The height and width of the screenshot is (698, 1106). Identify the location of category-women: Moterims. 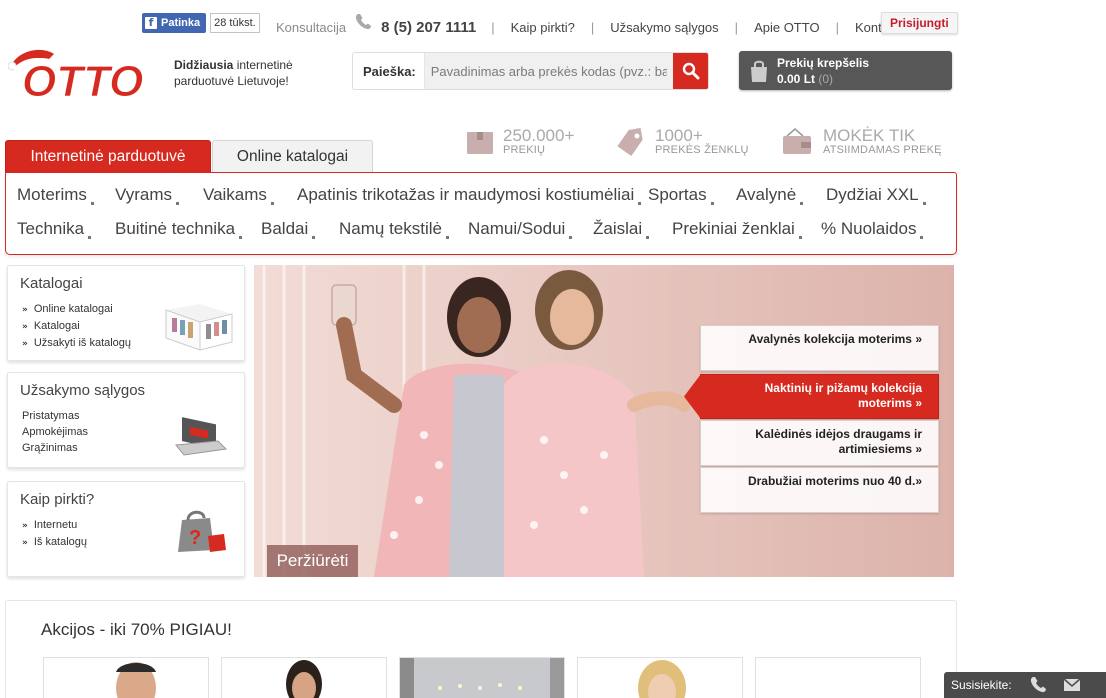
(55, 195).